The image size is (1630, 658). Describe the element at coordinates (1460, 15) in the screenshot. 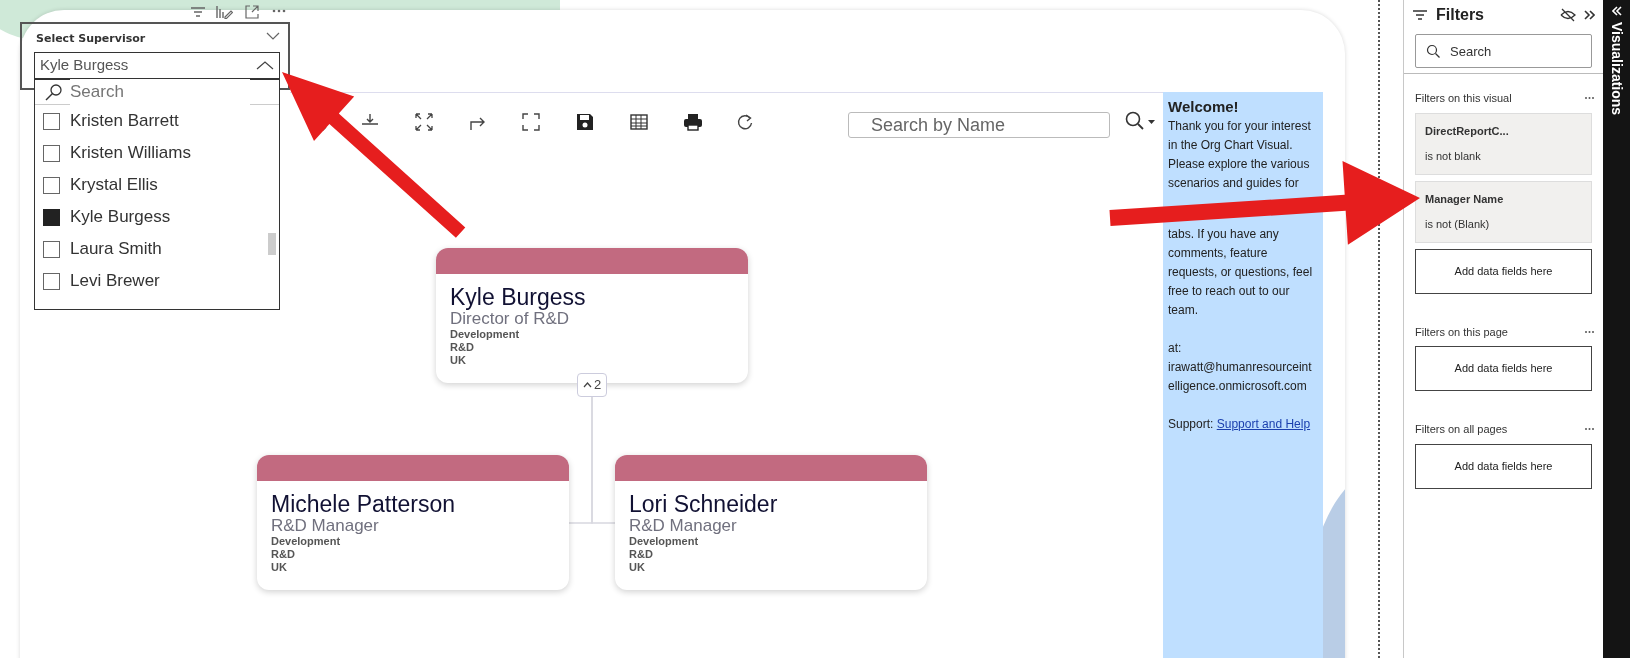

I see `pane-title: Filters` at that location.